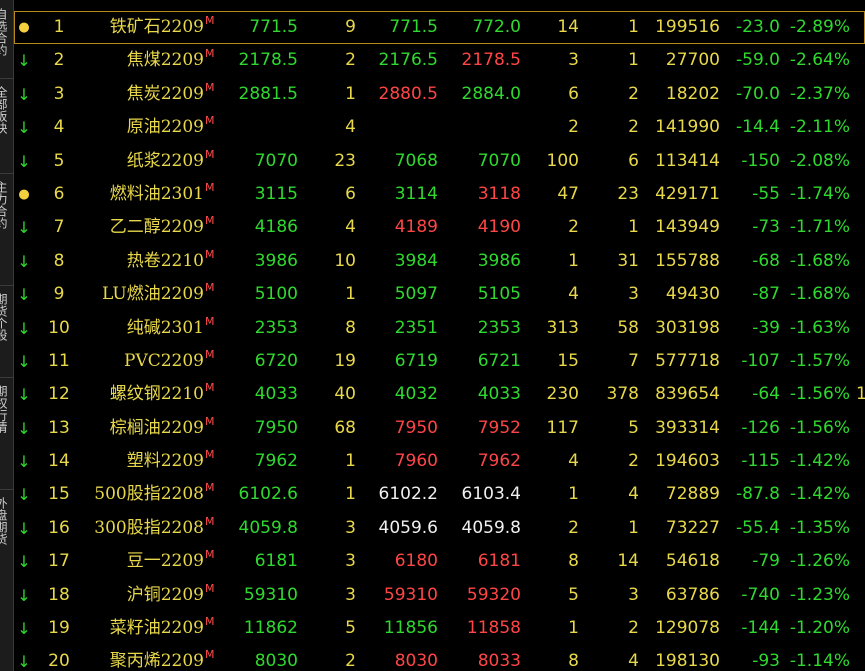  Describe the element at coordinates (59, 427) in the screenshot. I see `row-index: 13` at that location.